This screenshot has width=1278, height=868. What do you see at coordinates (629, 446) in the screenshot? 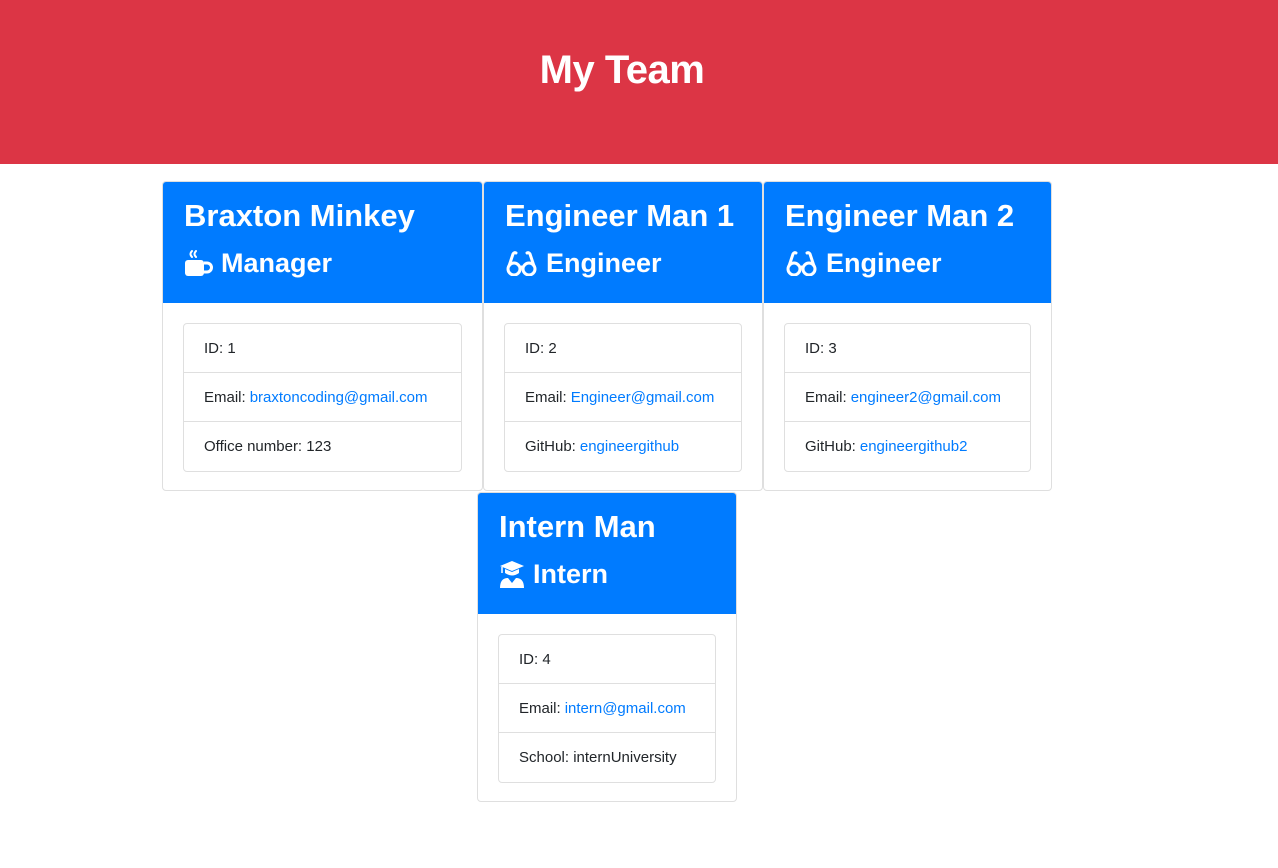
I see `github-link: engineergithub` at bounding box center [629, 446].